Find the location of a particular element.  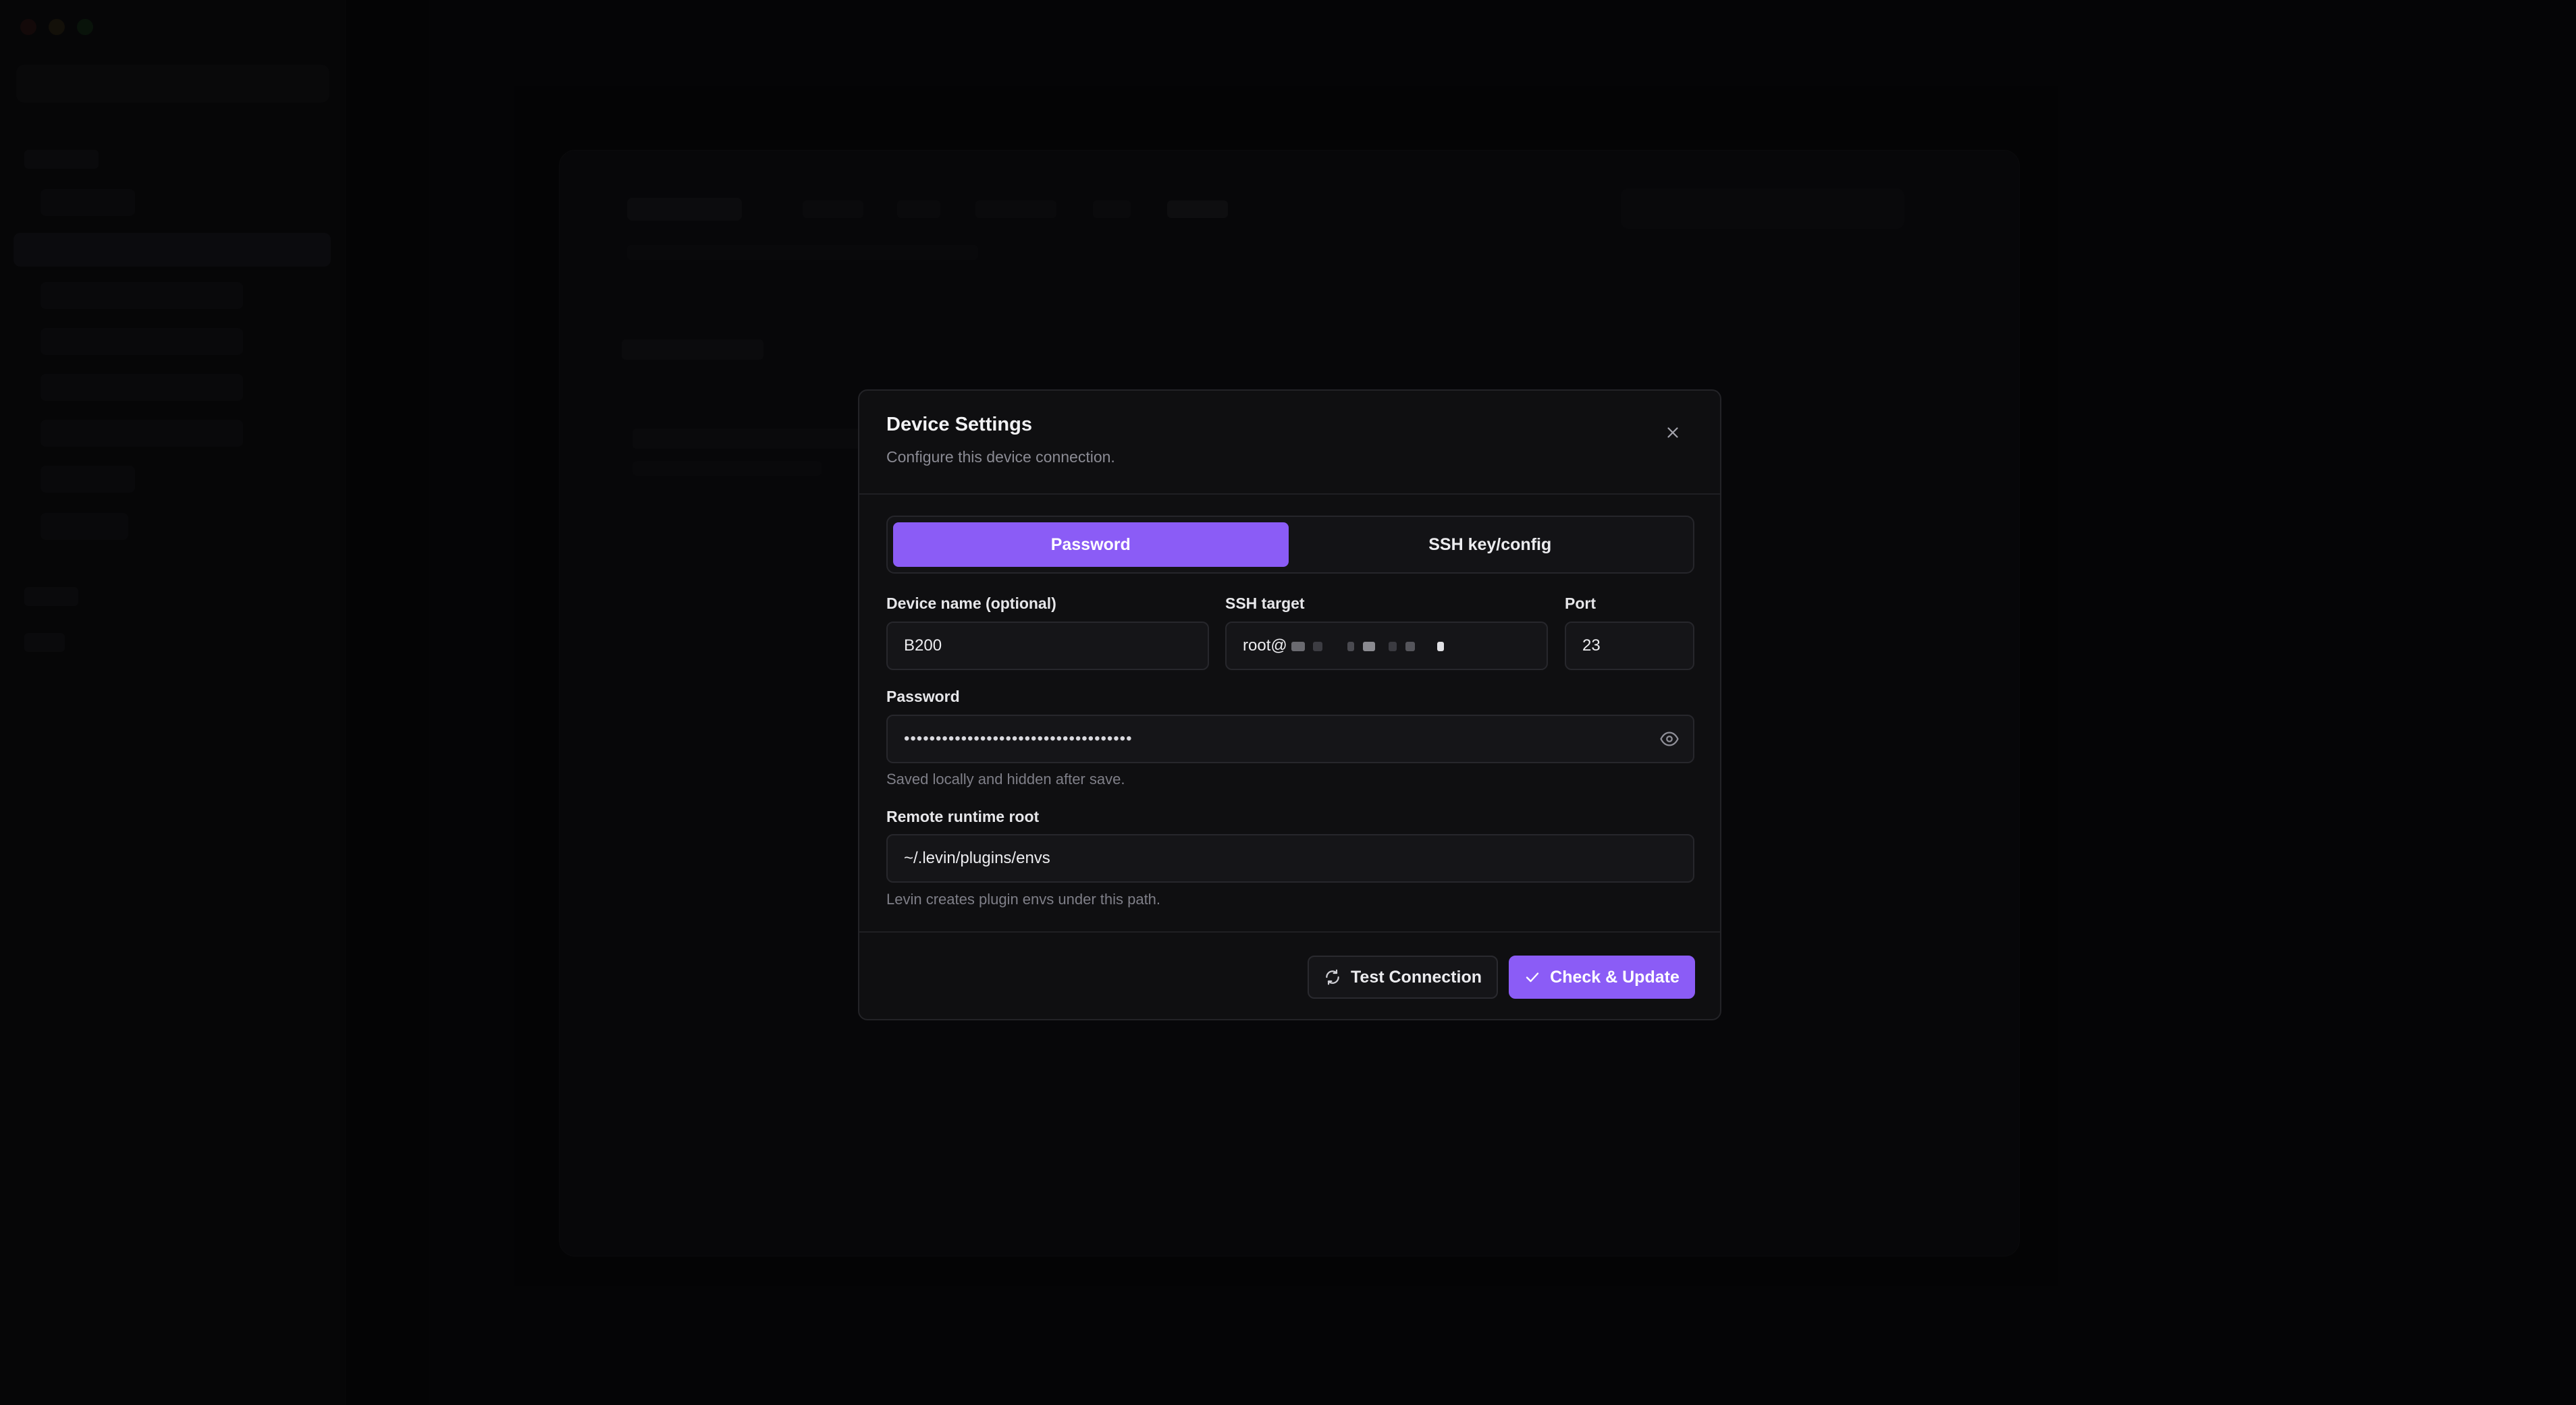

password-masked-value: •••••••••••••••••••••••••••••••••••• is located at coordinates (1018, 738).